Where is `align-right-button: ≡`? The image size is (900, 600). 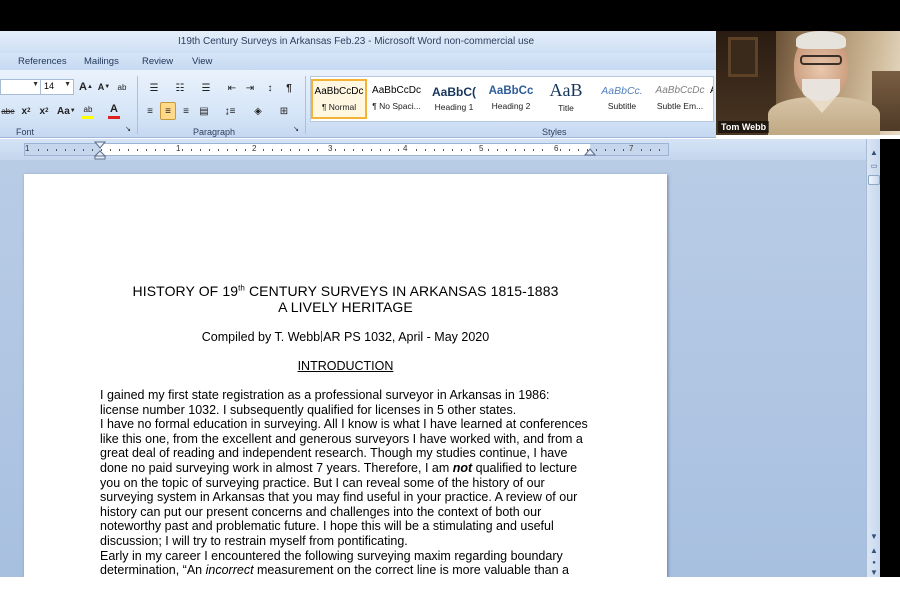 align-right-button: ≡ is located at coordinates (186, 111).